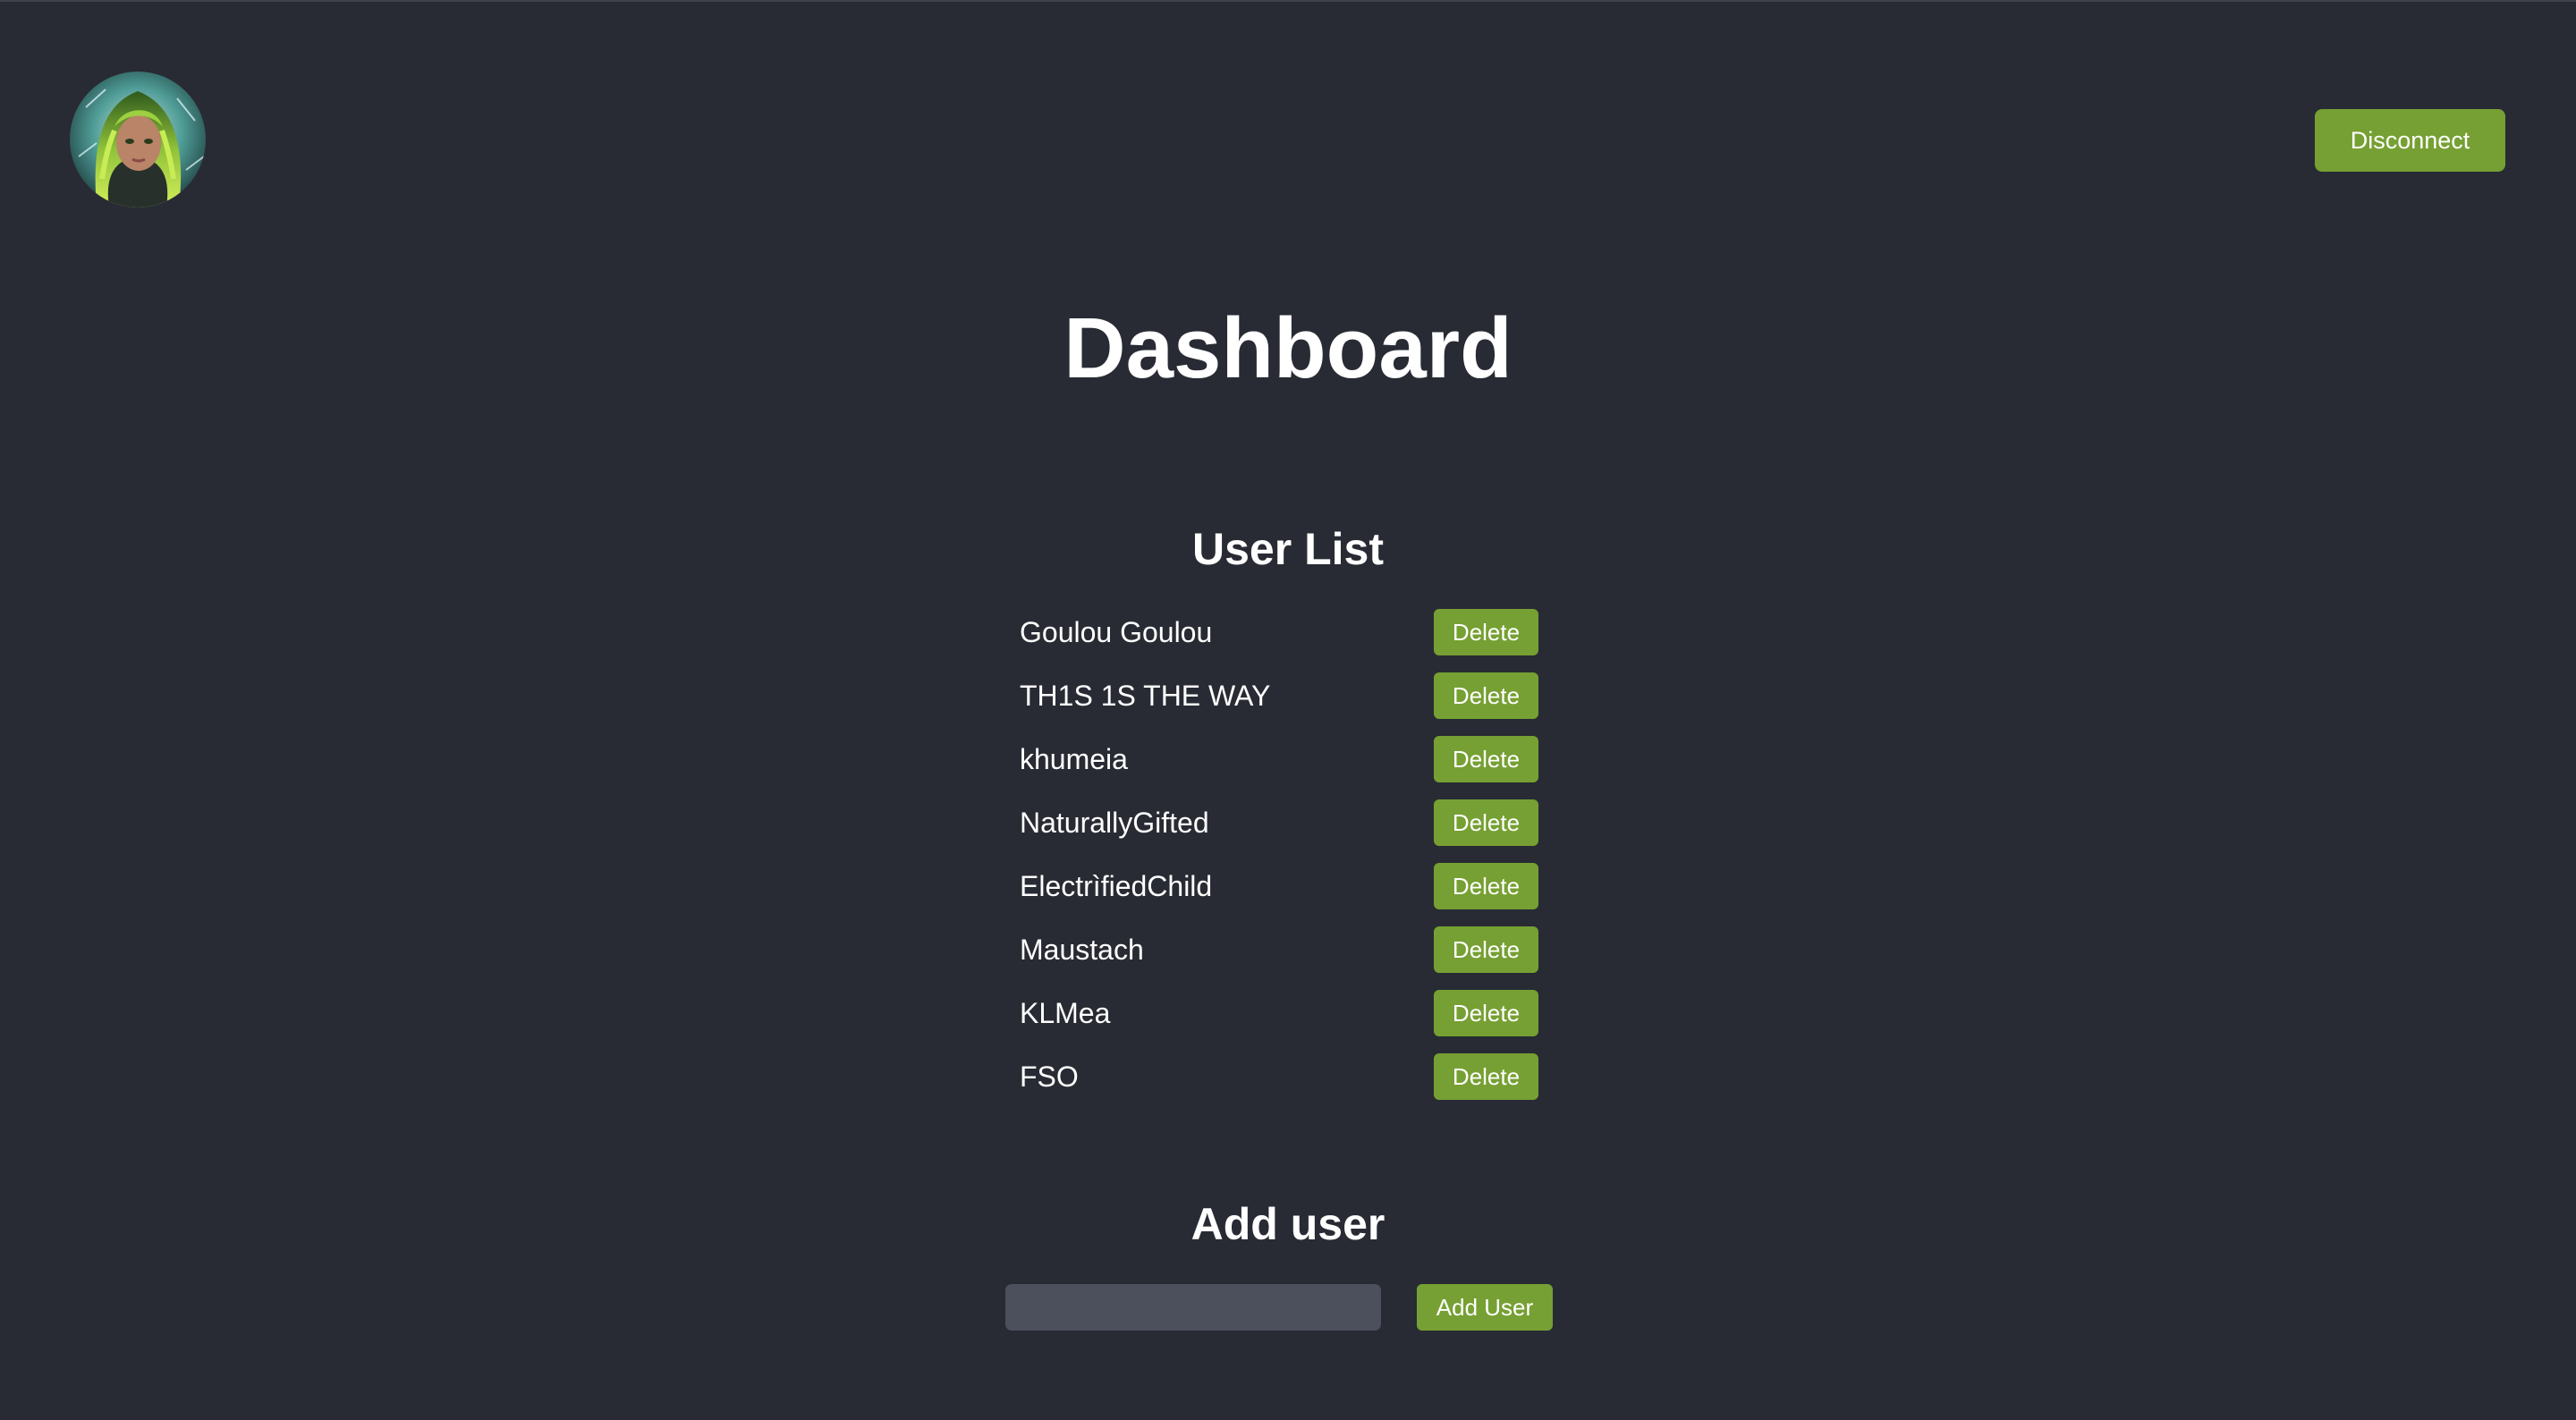 Image resolution: width=2576 pixels, height=1420 pixels. Describe the element at coordinates (1279, 703) in the screenshot. I see `user-row: TH1S 1S THE WAY Delete` at that location.